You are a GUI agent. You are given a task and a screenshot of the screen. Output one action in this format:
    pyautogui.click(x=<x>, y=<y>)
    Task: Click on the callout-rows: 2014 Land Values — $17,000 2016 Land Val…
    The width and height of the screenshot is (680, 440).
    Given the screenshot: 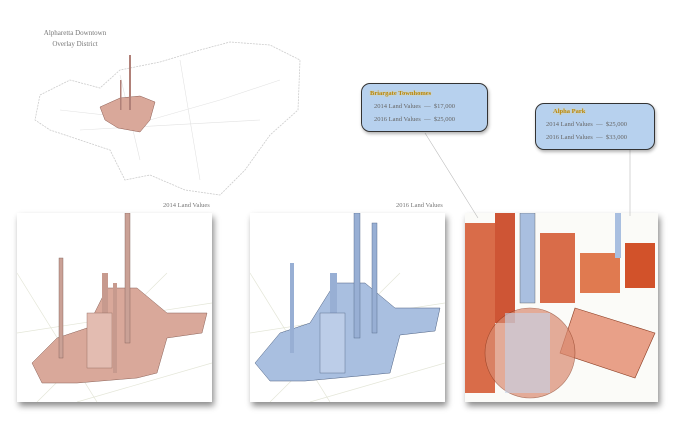 What is the action you would take?
    pyautogui.click(x=430, y=113)
    